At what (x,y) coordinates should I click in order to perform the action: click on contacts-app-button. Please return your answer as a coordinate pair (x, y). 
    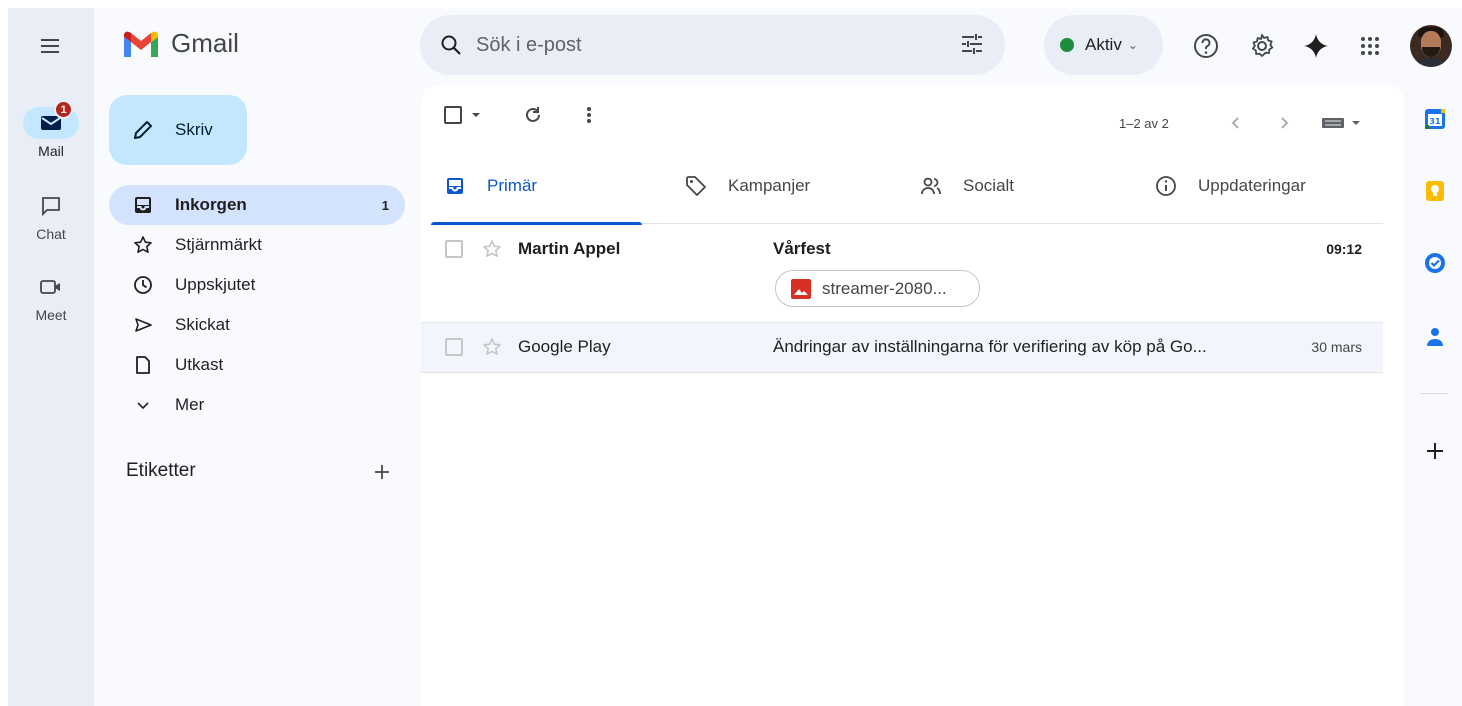
    Looking at the image, I should click on (1435, 337).